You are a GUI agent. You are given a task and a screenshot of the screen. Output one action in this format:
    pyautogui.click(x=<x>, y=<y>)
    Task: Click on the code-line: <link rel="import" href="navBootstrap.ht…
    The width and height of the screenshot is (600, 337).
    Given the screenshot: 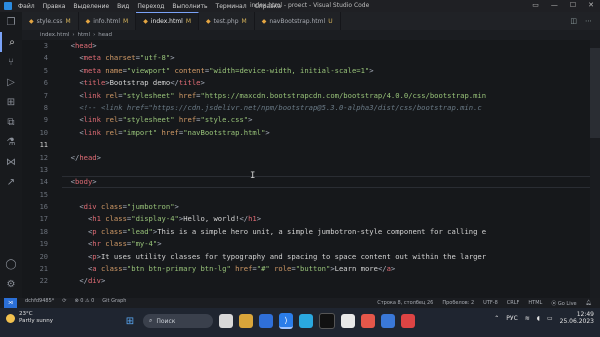 What is the action you would take?
    pyautogui.click(x=331, y=133)
    